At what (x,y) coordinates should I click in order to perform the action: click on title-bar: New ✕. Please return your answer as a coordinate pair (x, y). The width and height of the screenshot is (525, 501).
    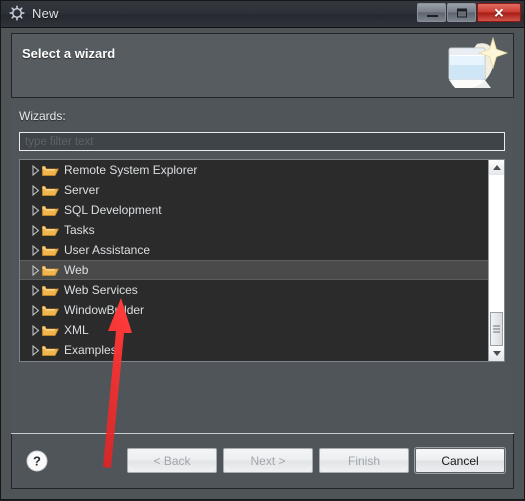
    Looking at the image, I should click on (262, 14).